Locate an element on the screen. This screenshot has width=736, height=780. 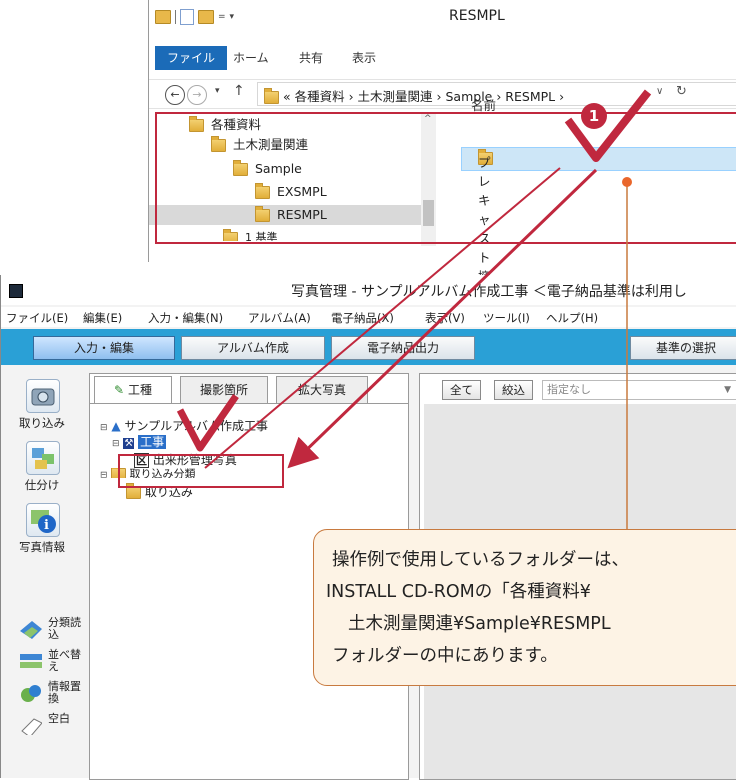
mode-tab-bar: 入力・編集 アルバム作成 電子納品出力 基準の選択 is located at coordinates (368, 347).